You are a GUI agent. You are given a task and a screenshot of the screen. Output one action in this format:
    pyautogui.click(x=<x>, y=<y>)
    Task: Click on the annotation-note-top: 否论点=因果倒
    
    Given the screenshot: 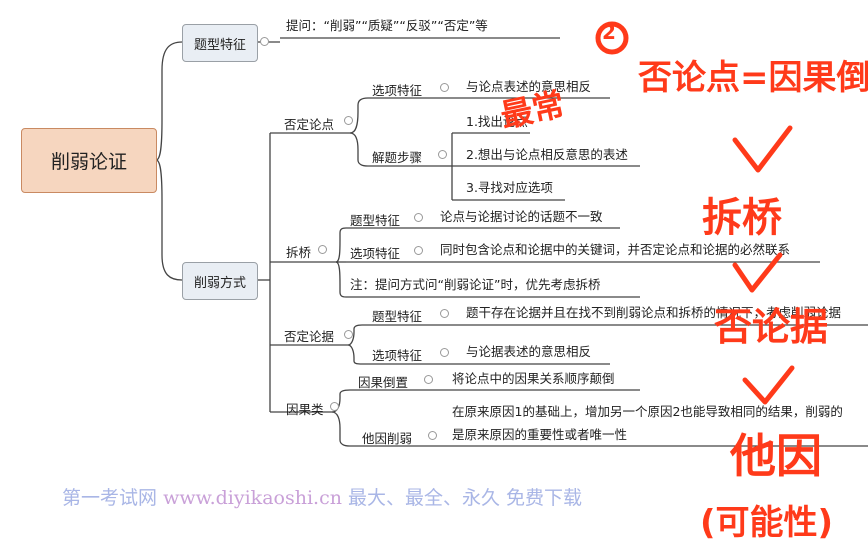 What is the action you would take?
    pyautogui.click(x=753, y=78)
    